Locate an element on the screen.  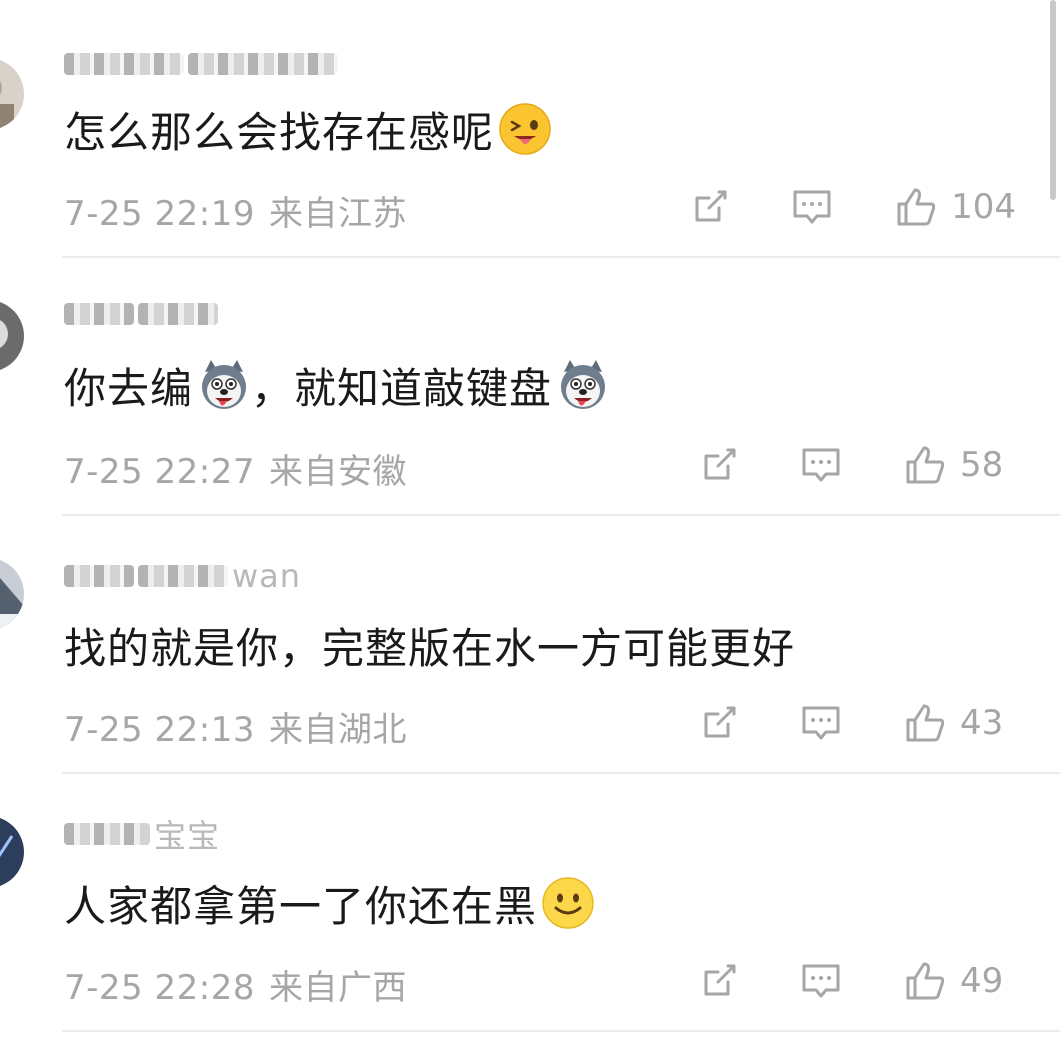
comment-time: 7-25 22:13 is located at coordinates (159, 730).